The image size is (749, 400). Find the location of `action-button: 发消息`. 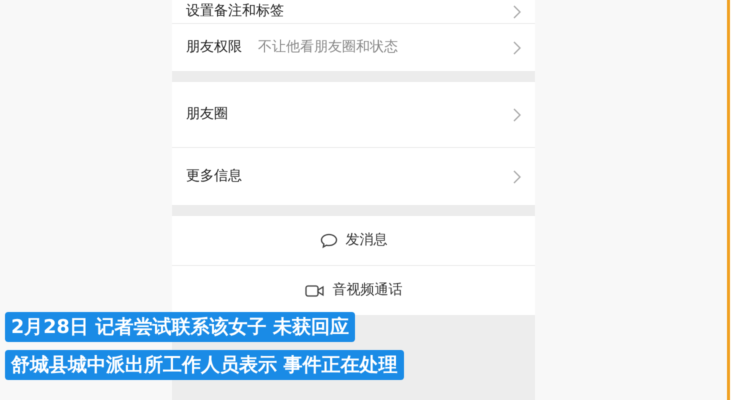

action-button: 发消息 is located at coordinates (353, 241).